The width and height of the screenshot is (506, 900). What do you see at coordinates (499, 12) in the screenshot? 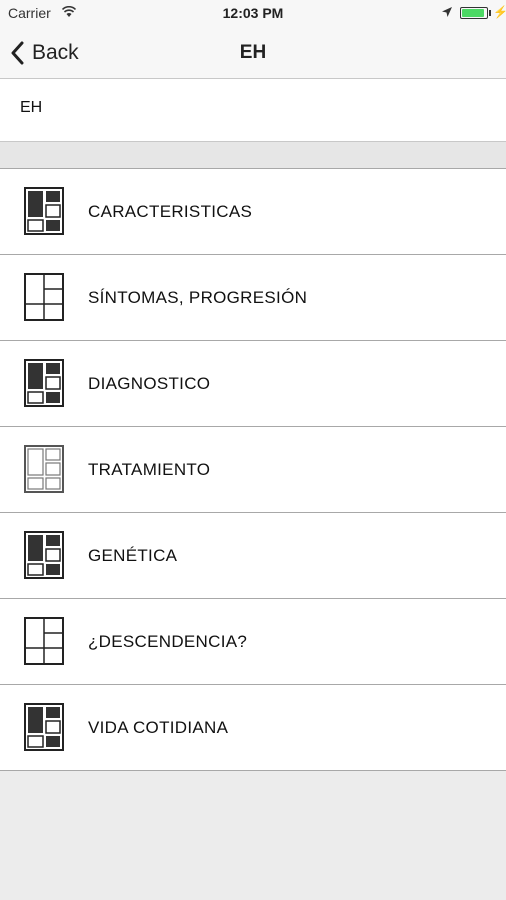
I see `charging-bolt-icon: ⚡` at bounding box center [499, 12].